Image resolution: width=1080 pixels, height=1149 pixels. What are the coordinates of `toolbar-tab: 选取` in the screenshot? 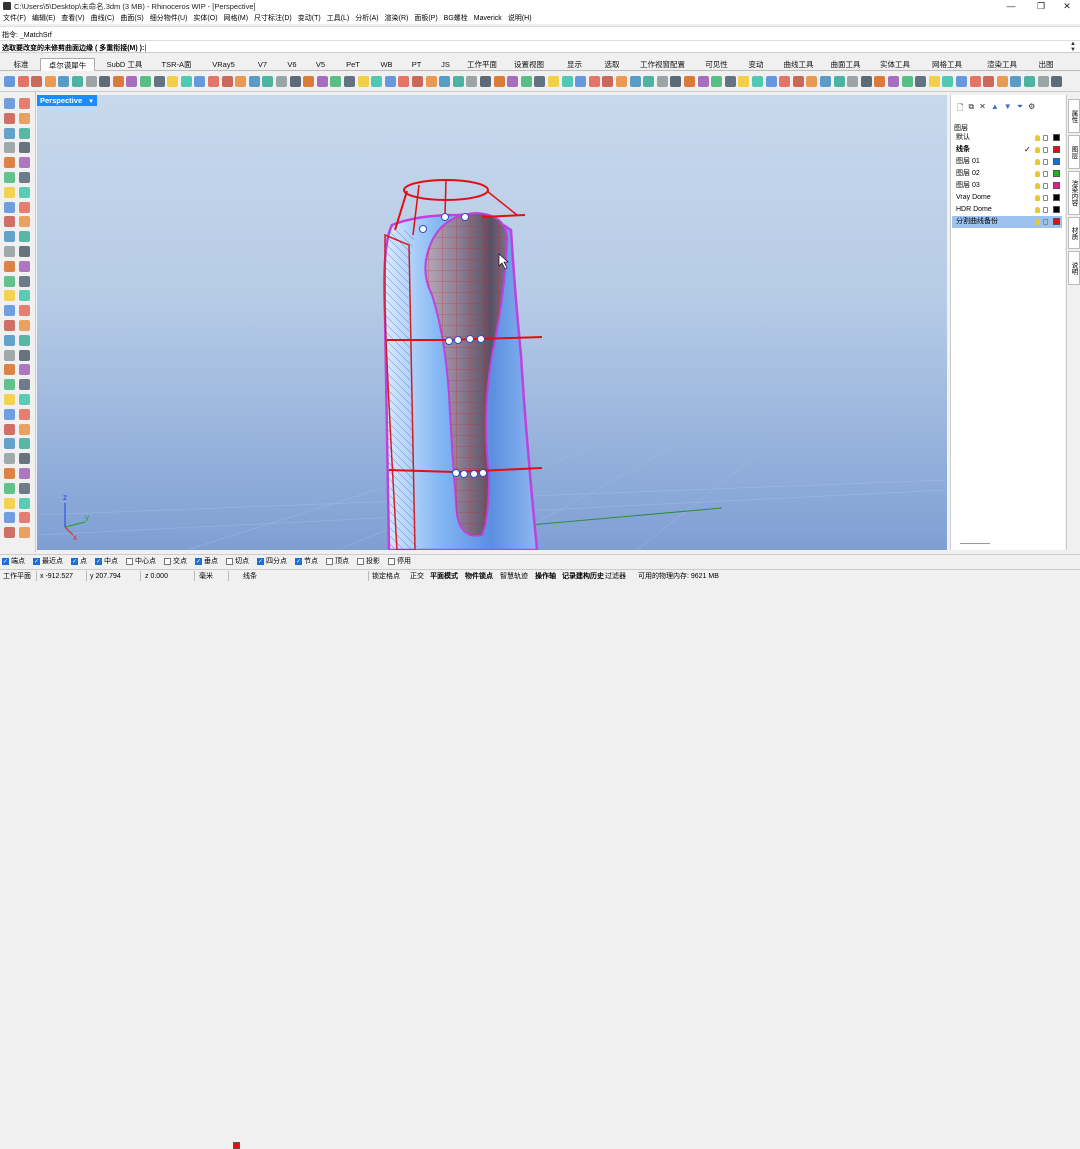 It's located at (612, 64).